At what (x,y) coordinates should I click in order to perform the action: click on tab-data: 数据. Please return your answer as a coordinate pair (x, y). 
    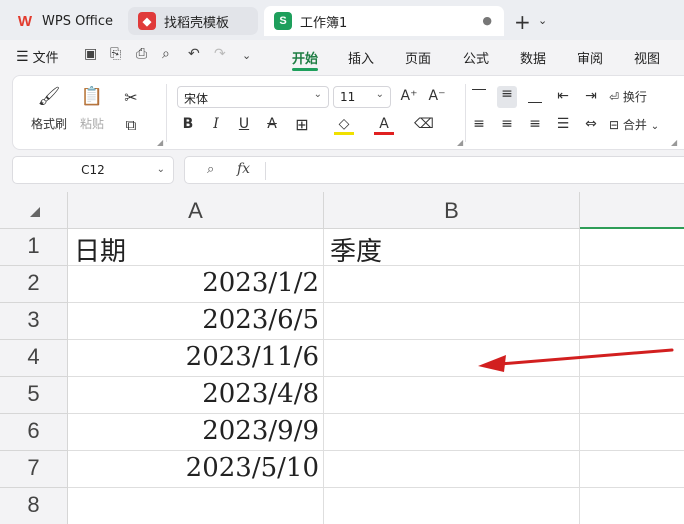
    Looking at the image, I should click on (533, 57).